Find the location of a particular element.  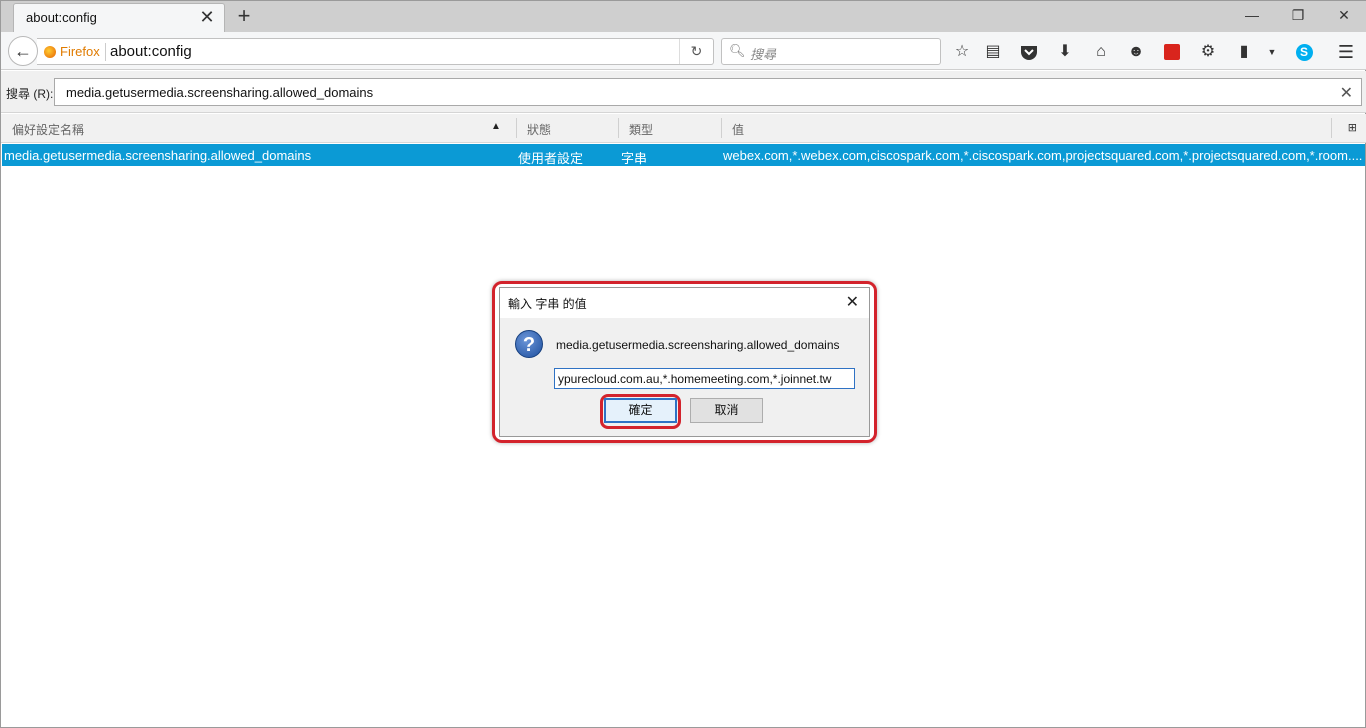

pref-type-cell: 字串 is located at coordinates (634, 158).